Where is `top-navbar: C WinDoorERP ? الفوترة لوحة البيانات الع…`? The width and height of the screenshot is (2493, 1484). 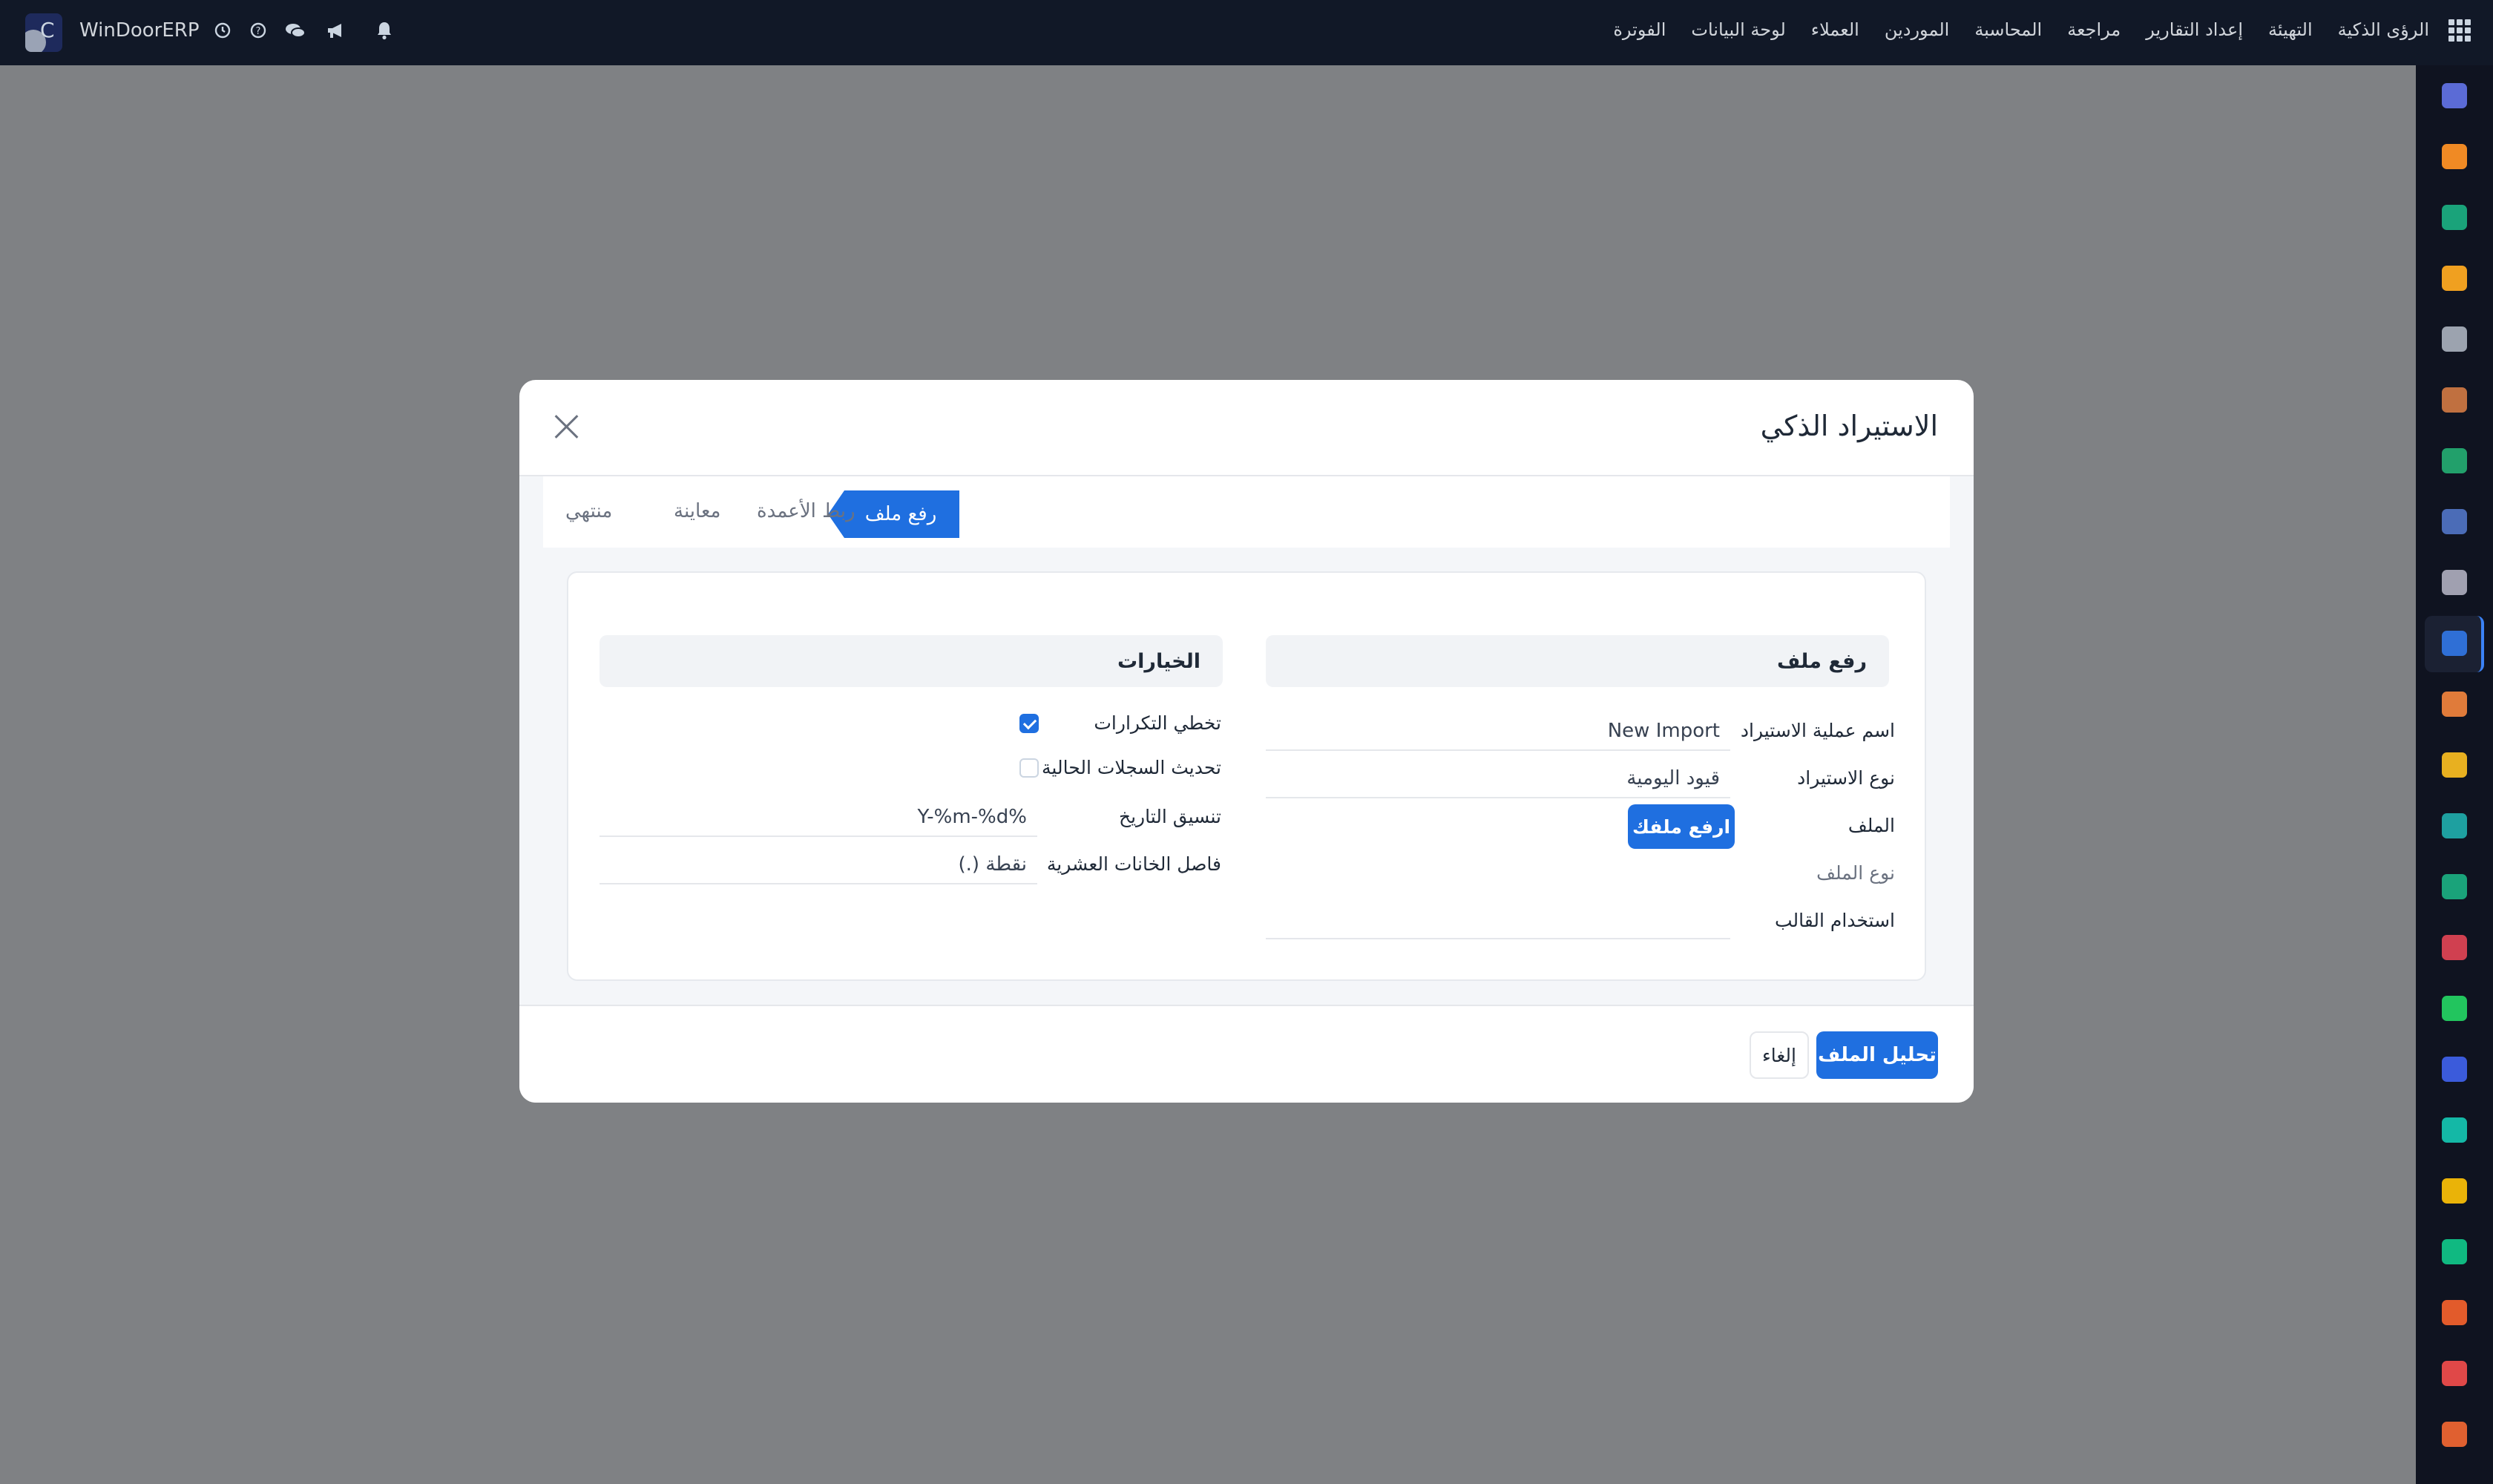
top-navbar: C WinDoorERP ? الفوترة لوحة البيانات الع… is located at coordinates (1246, 32).